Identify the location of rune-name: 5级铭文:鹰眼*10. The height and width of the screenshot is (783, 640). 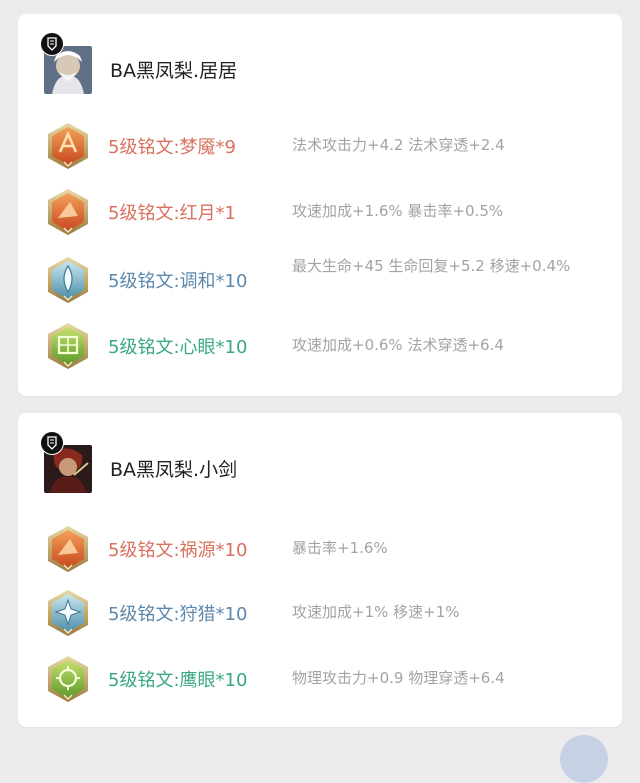
(178, 680).